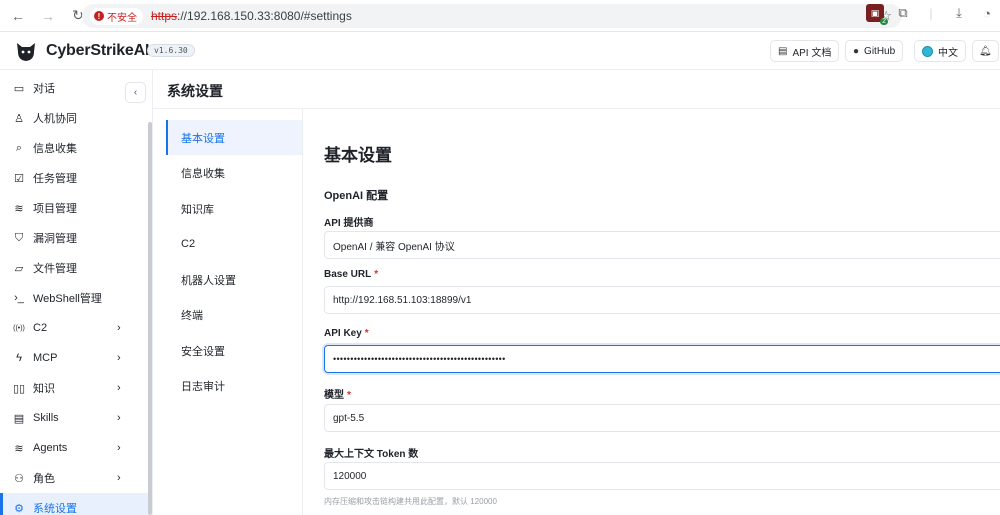 This screenshot has width=1000, height=515. Describe the element at coordinates (264, 16) in the screenshot. I see `url-text: ://192.168.150.33:8080/#settings` at that location.